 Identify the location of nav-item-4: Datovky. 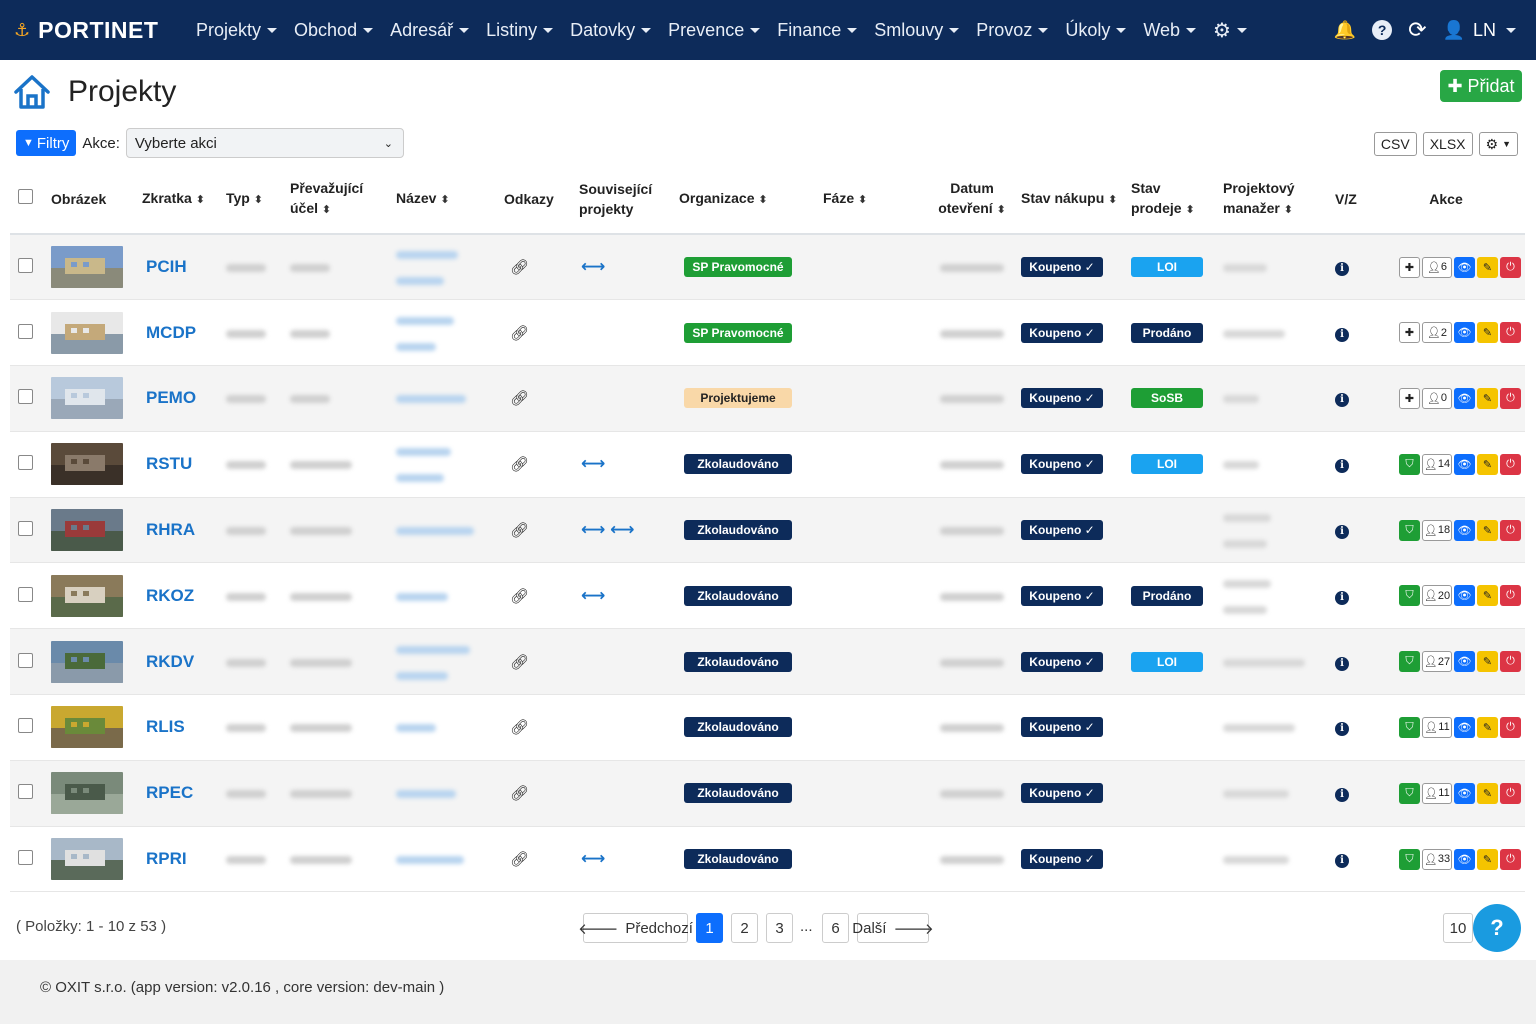
(611, 30).